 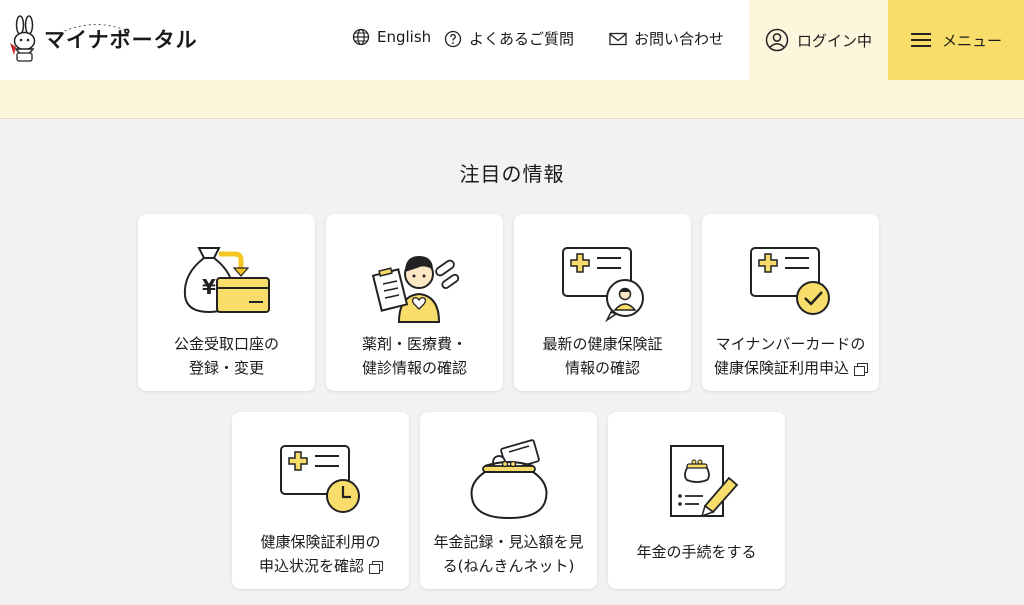 I want to click on card-label: 最新の健康保険証 情報の確認, so click(x=602, y=356).